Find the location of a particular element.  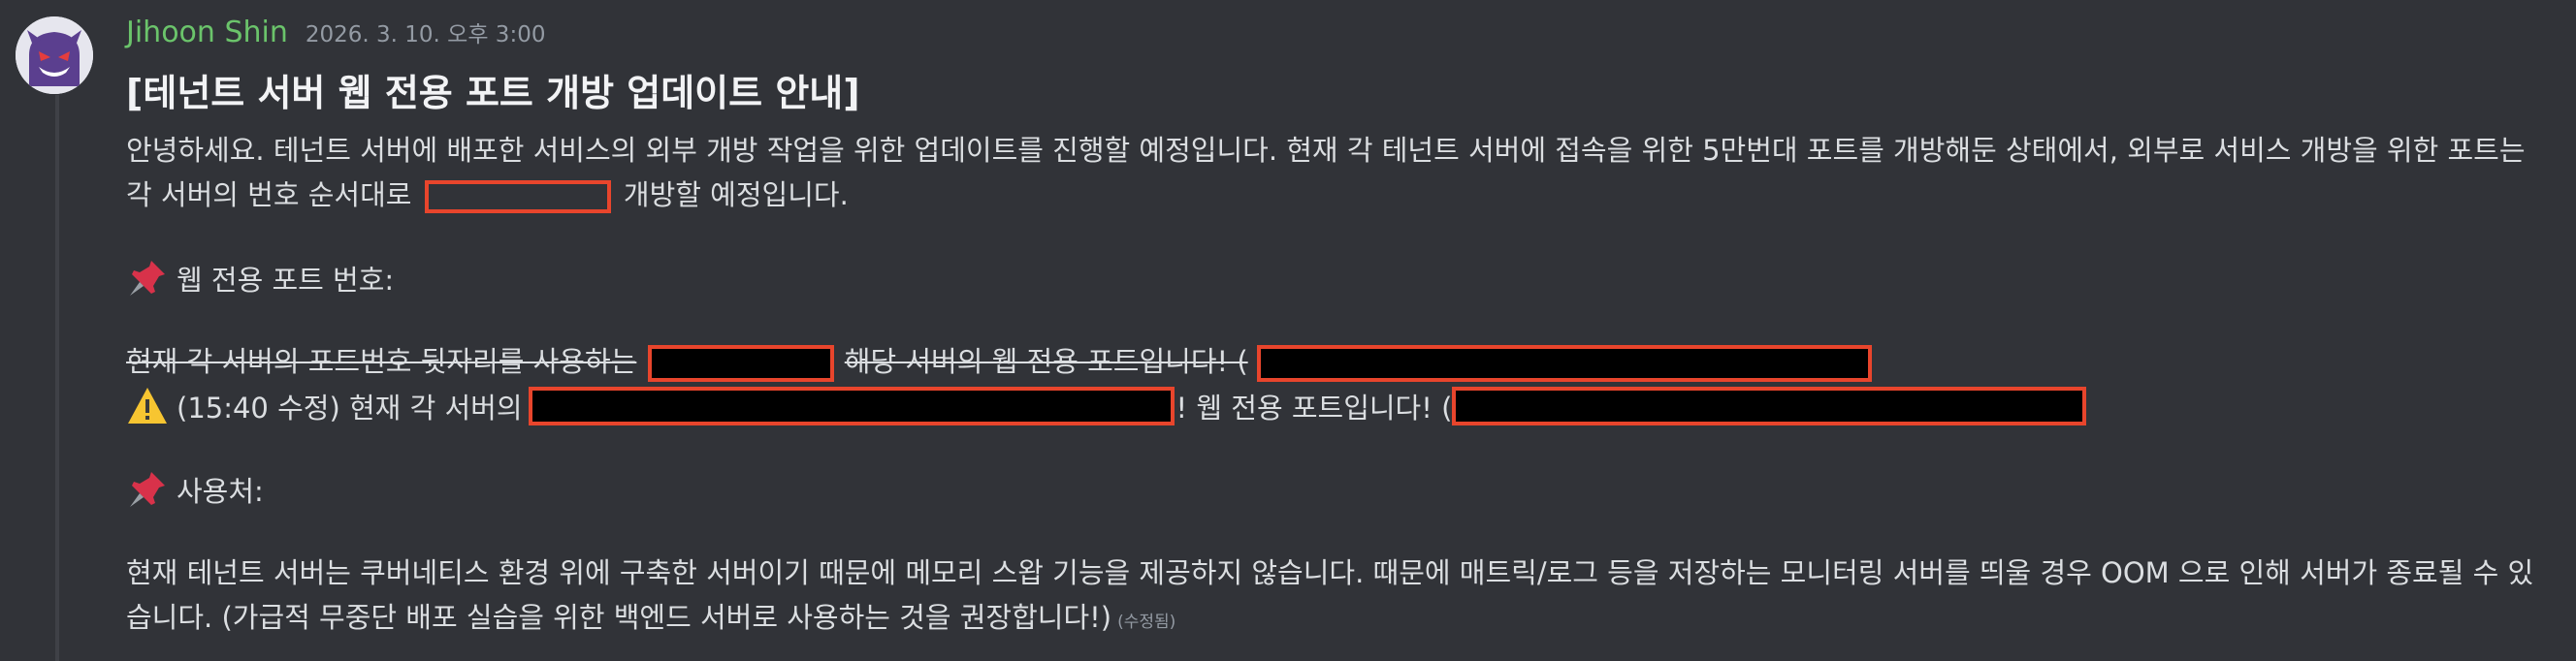

update-text-mid: ! 웹 전용 포트입니다! ( is located at coordinates (1314, 409).